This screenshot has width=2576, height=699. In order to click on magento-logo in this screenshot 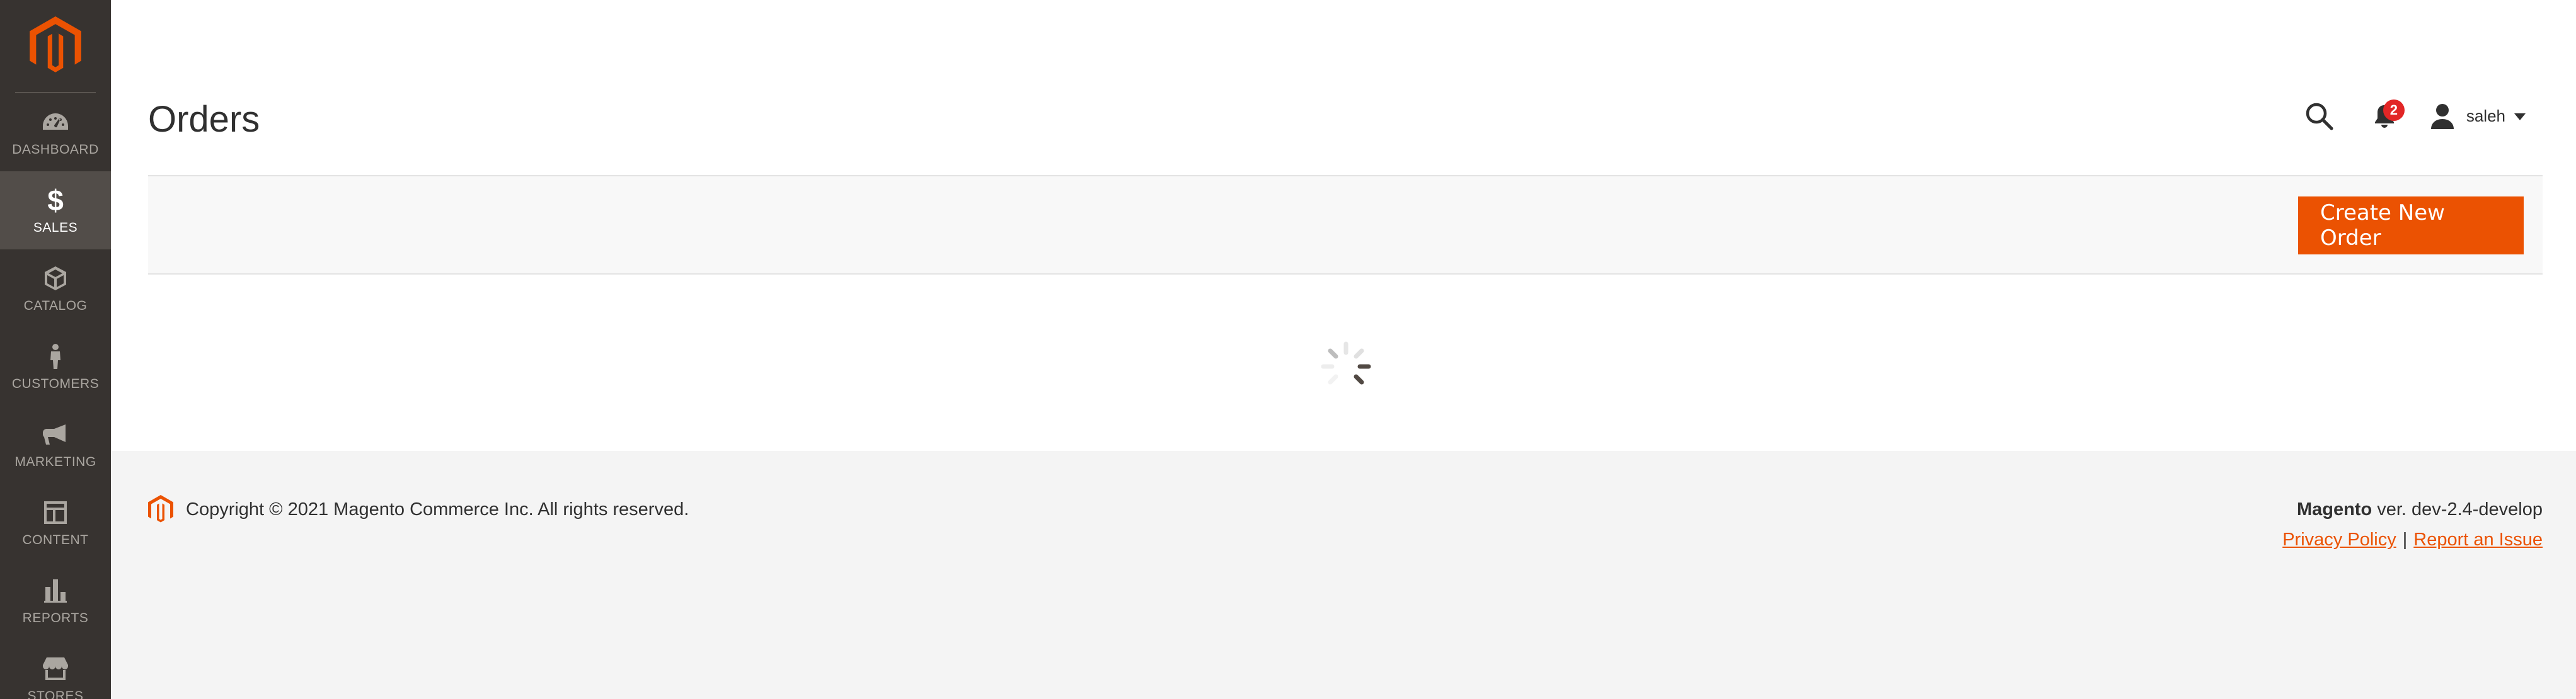, I will do `click(55, 46)`.